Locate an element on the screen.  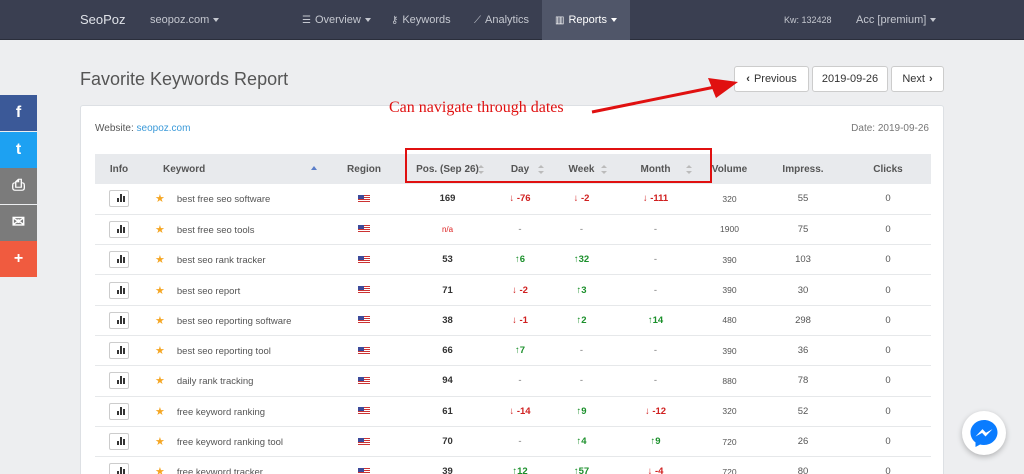
messenger-chat-button is located at coordinates (984, 433).